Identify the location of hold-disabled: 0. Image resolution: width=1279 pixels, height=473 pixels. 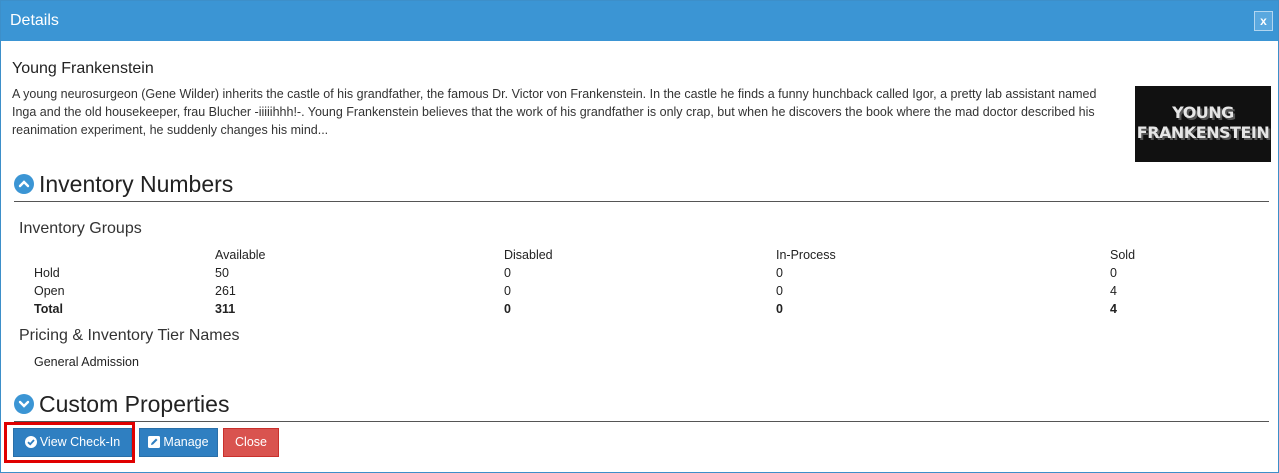
(507, 273).